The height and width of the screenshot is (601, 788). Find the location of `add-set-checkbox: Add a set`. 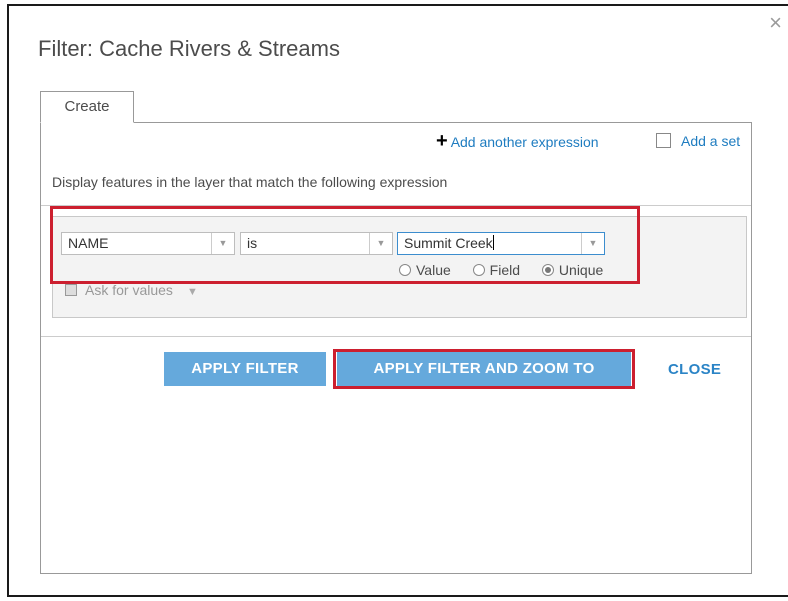

add-set-checkbox: Add a set is located at coordinates (698, 141).